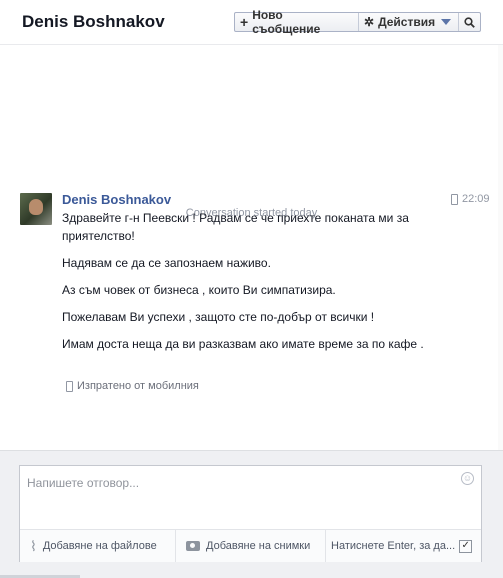  What do you see at coordinates (166, 263) in the screenshot?
I see `message-line: Надявам се да се запознаем наживо.` at bounding box center [166, 263].